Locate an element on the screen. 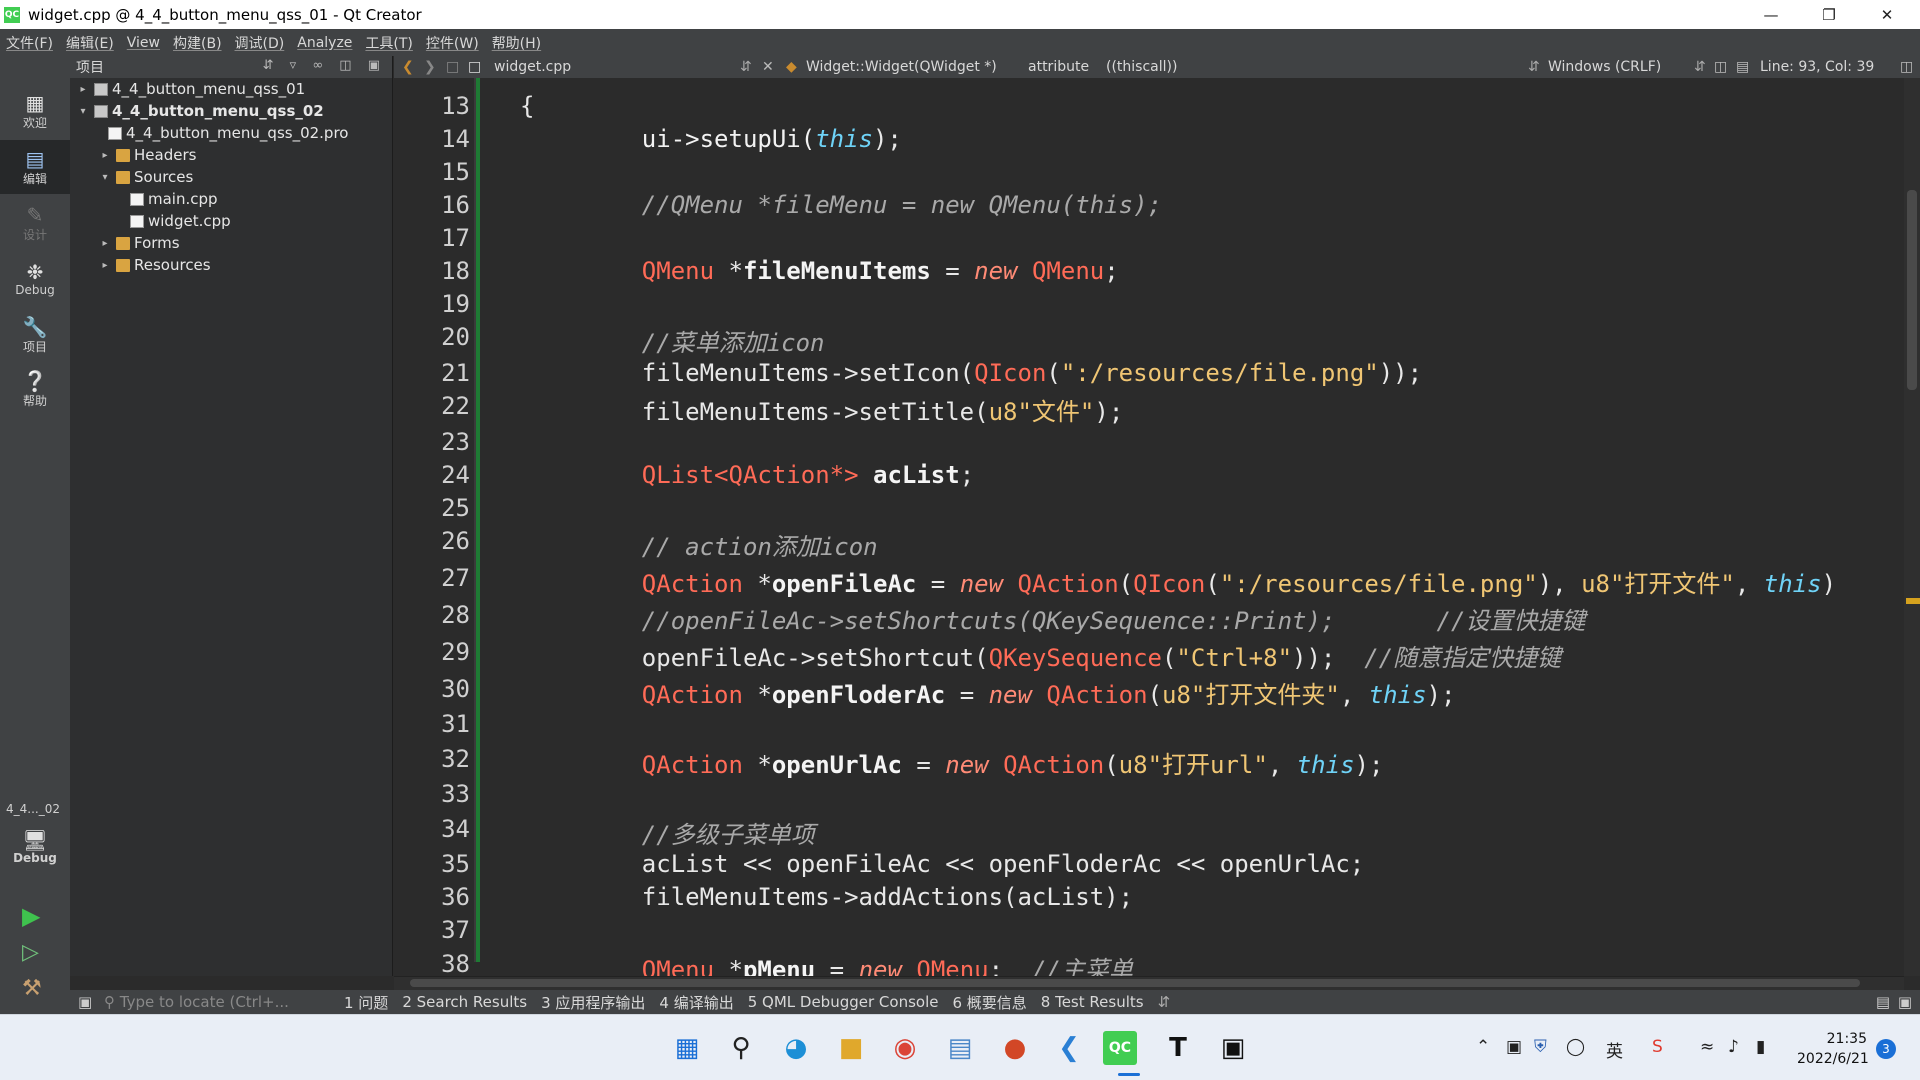 This screenshot has width=1920, height=1080. image-viewer-icon: ▤ is located at coordinates (960, 1048).